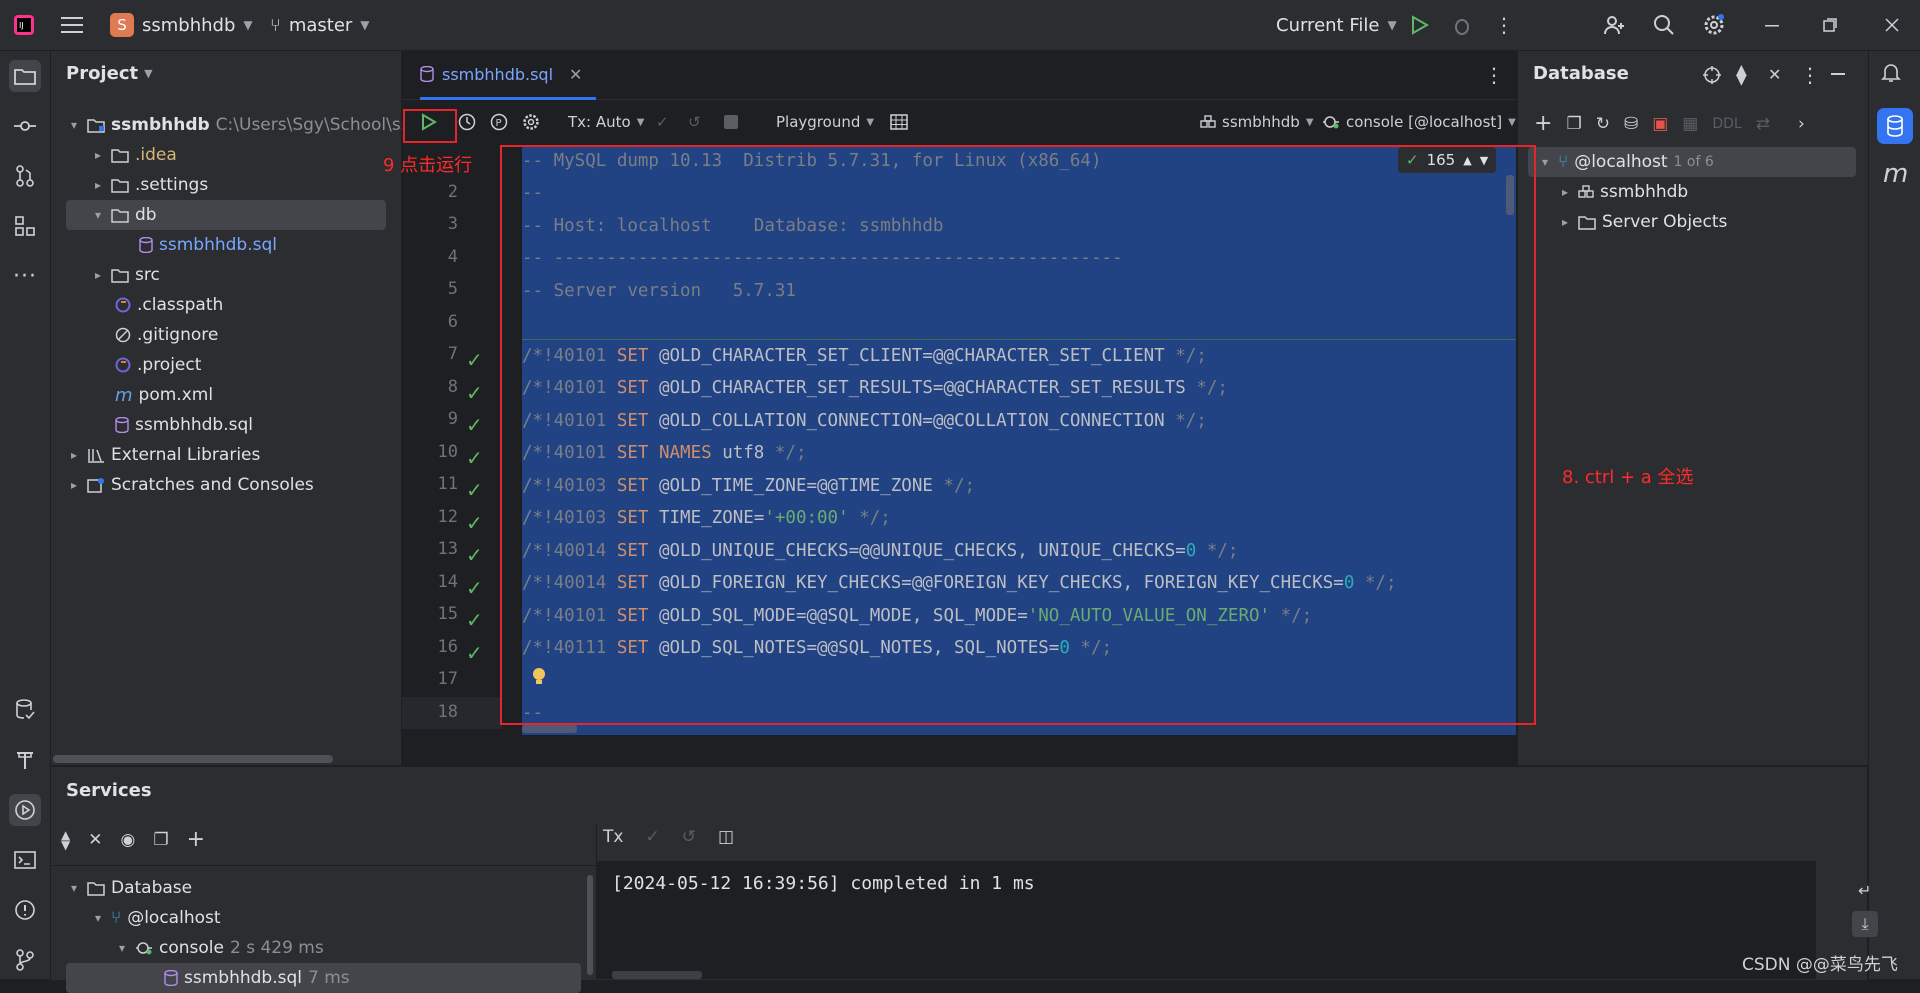 This screenshot has width=1920, height=993. Describe the element at coordinates (1892, 25) in the screenshot. I see `close-window-icon` at that location.